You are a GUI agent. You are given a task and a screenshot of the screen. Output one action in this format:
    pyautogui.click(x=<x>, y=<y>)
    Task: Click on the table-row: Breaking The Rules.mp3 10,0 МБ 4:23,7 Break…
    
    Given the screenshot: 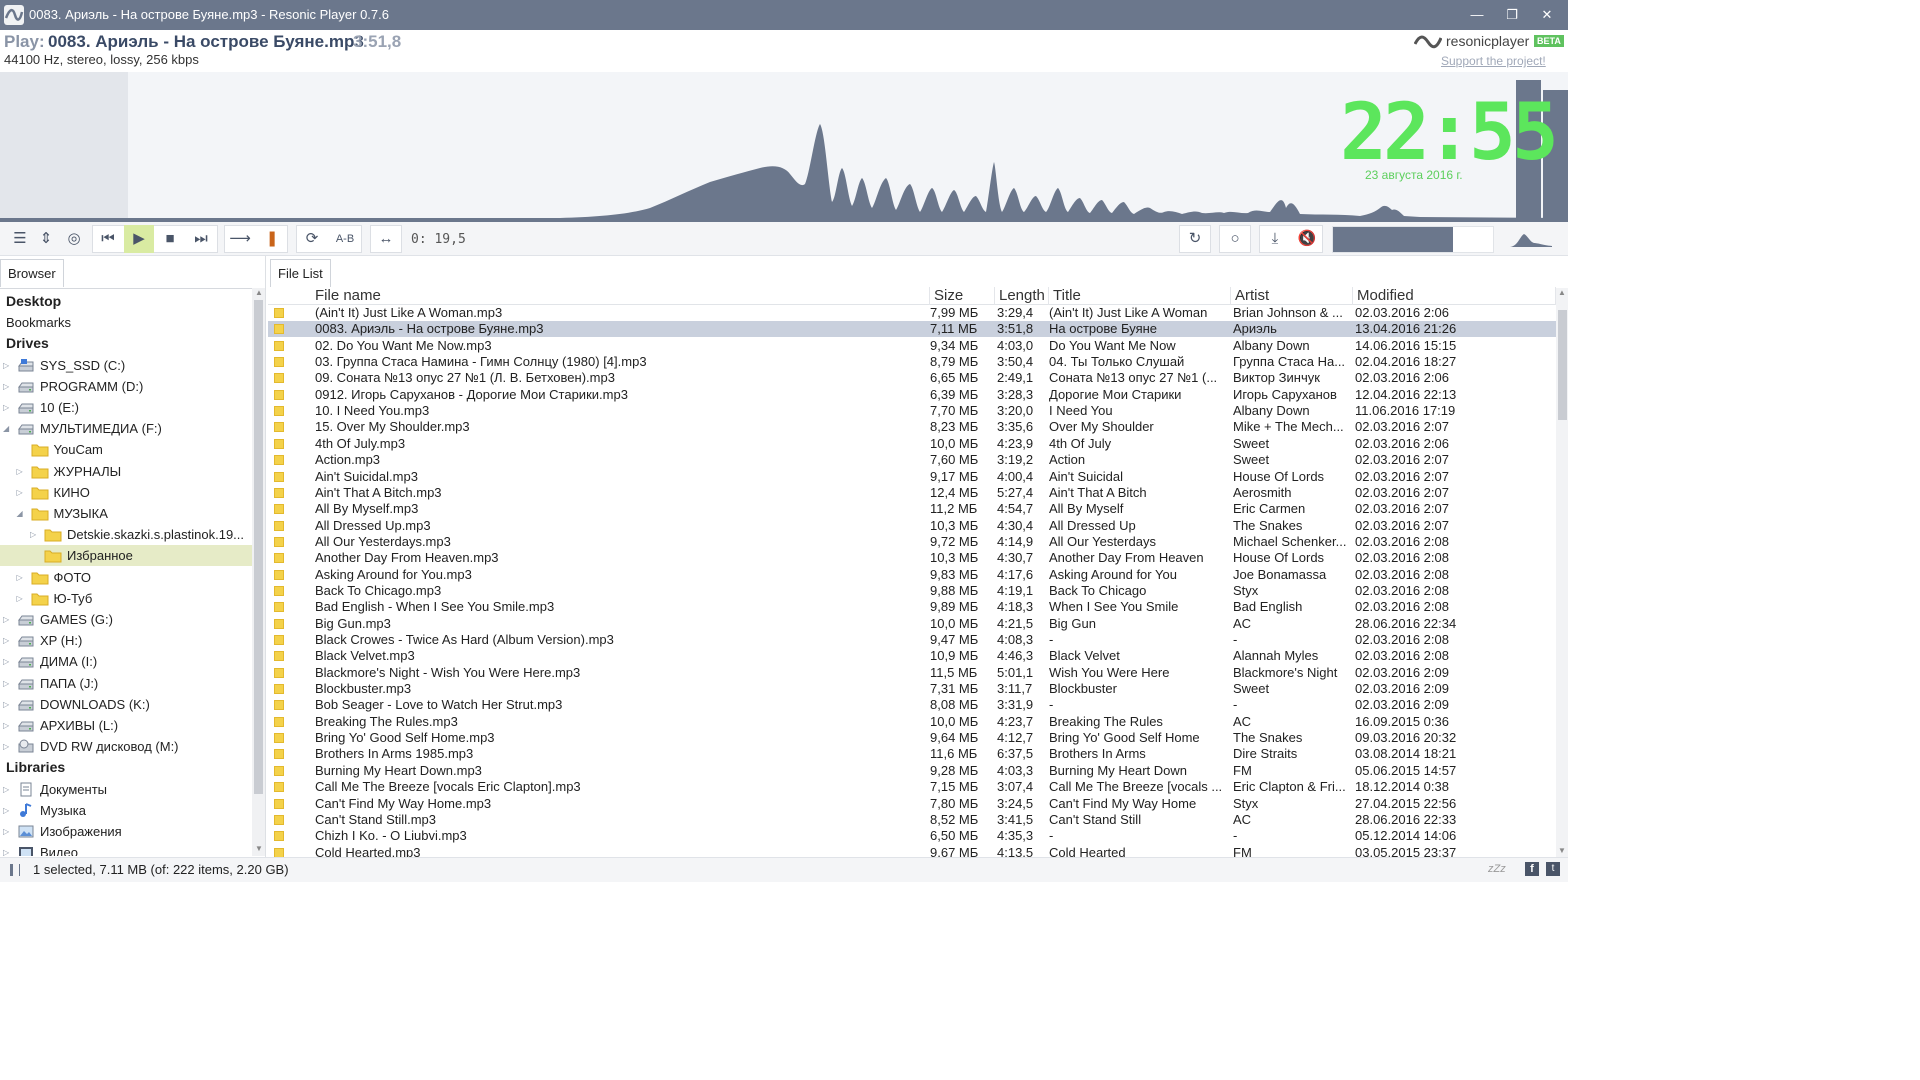 What is the action you would take?
    pyautogui.click(x=912, y=722)
    